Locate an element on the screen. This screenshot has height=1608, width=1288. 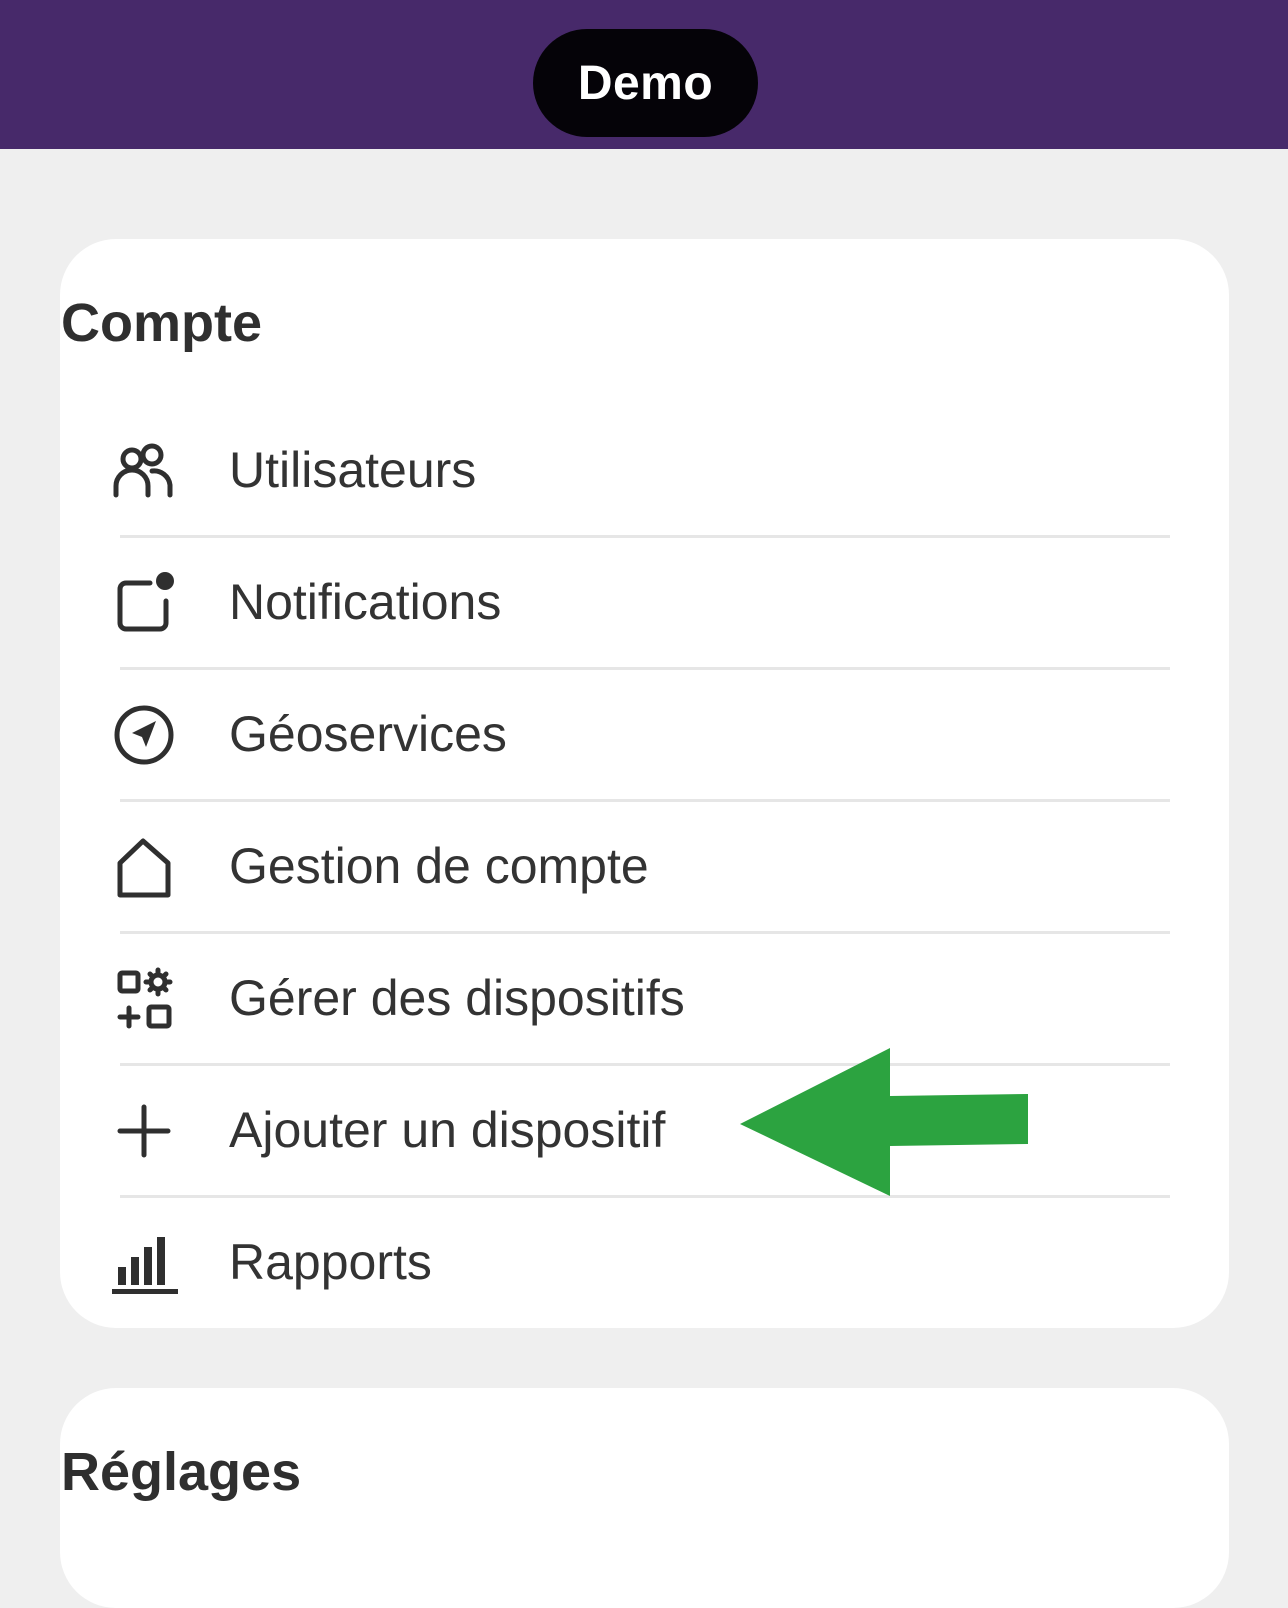
menu-item-label: Utilisateurs is located at coordinates (353, 470).